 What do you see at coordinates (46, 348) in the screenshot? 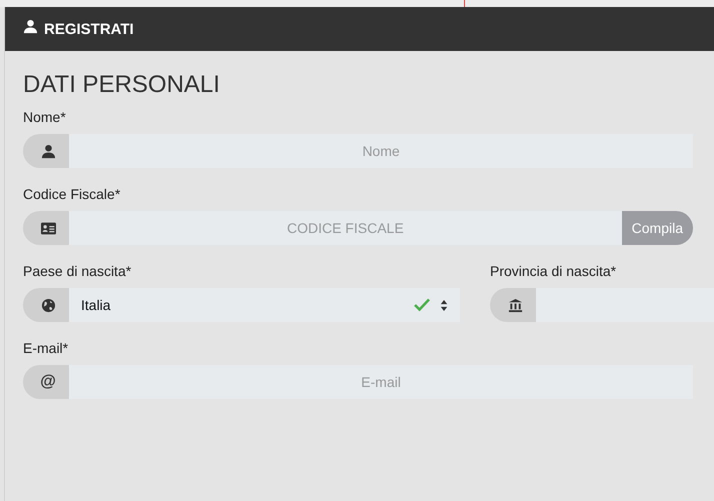
I see `field-label: E-mail*` at bounding box center [46, 348].